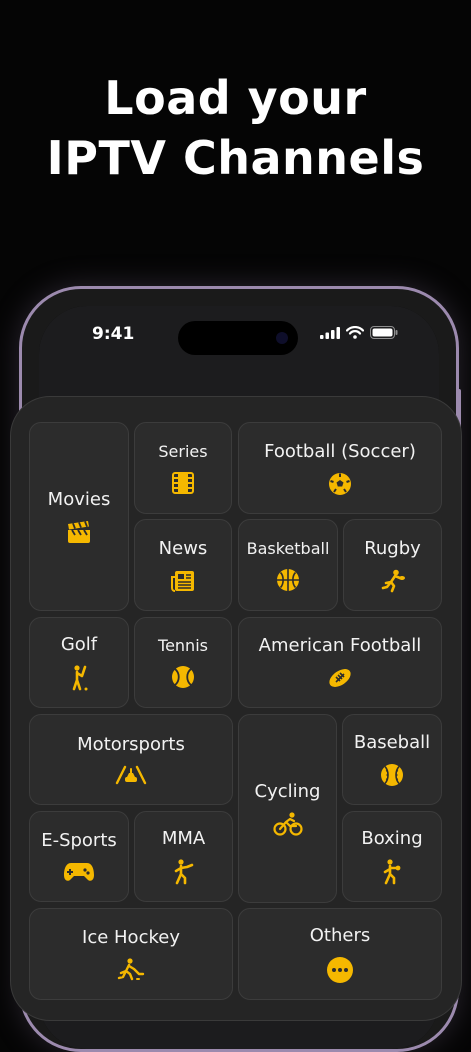  Describe the element at coordinates (393, 580) in the screenshot. I see `rugby-player-icon` at that location.